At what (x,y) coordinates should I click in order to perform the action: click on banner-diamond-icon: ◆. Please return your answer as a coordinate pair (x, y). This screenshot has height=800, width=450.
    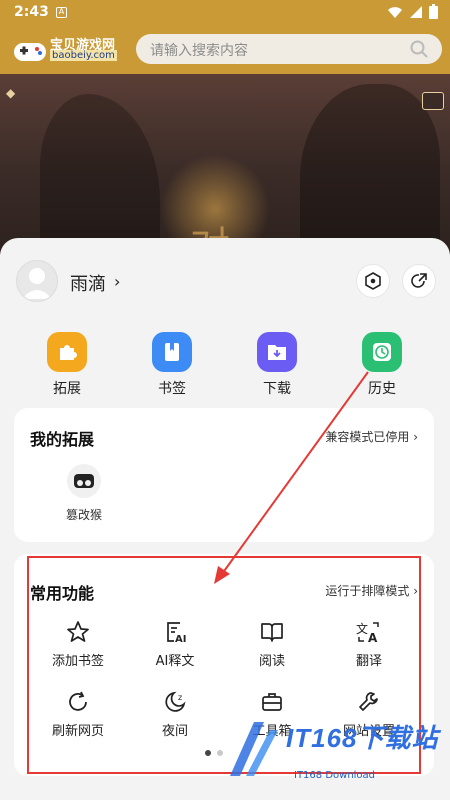
    Looking at the image, I should click on (11, 93).